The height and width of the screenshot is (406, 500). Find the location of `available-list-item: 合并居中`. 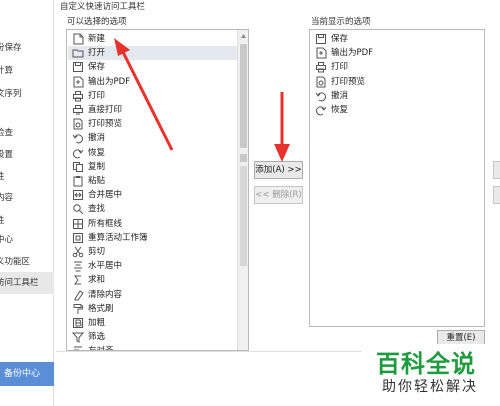

available-list-item: 合并居中 is located at coordinates (153, 195).